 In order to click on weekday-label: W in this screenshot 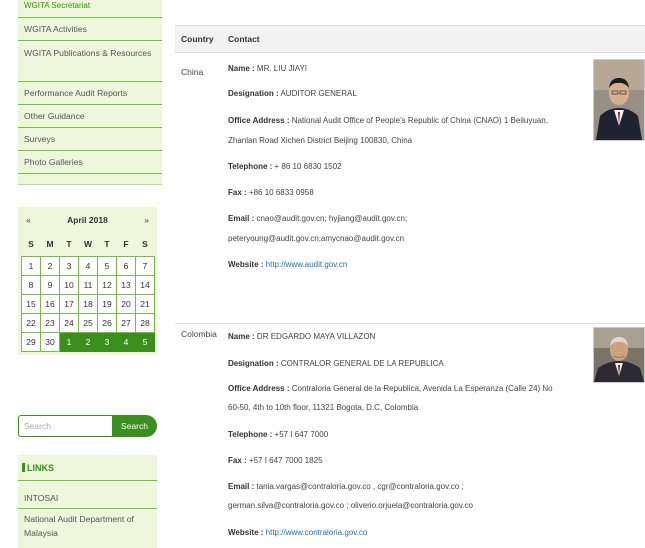, I will do `click(88, 244)`.